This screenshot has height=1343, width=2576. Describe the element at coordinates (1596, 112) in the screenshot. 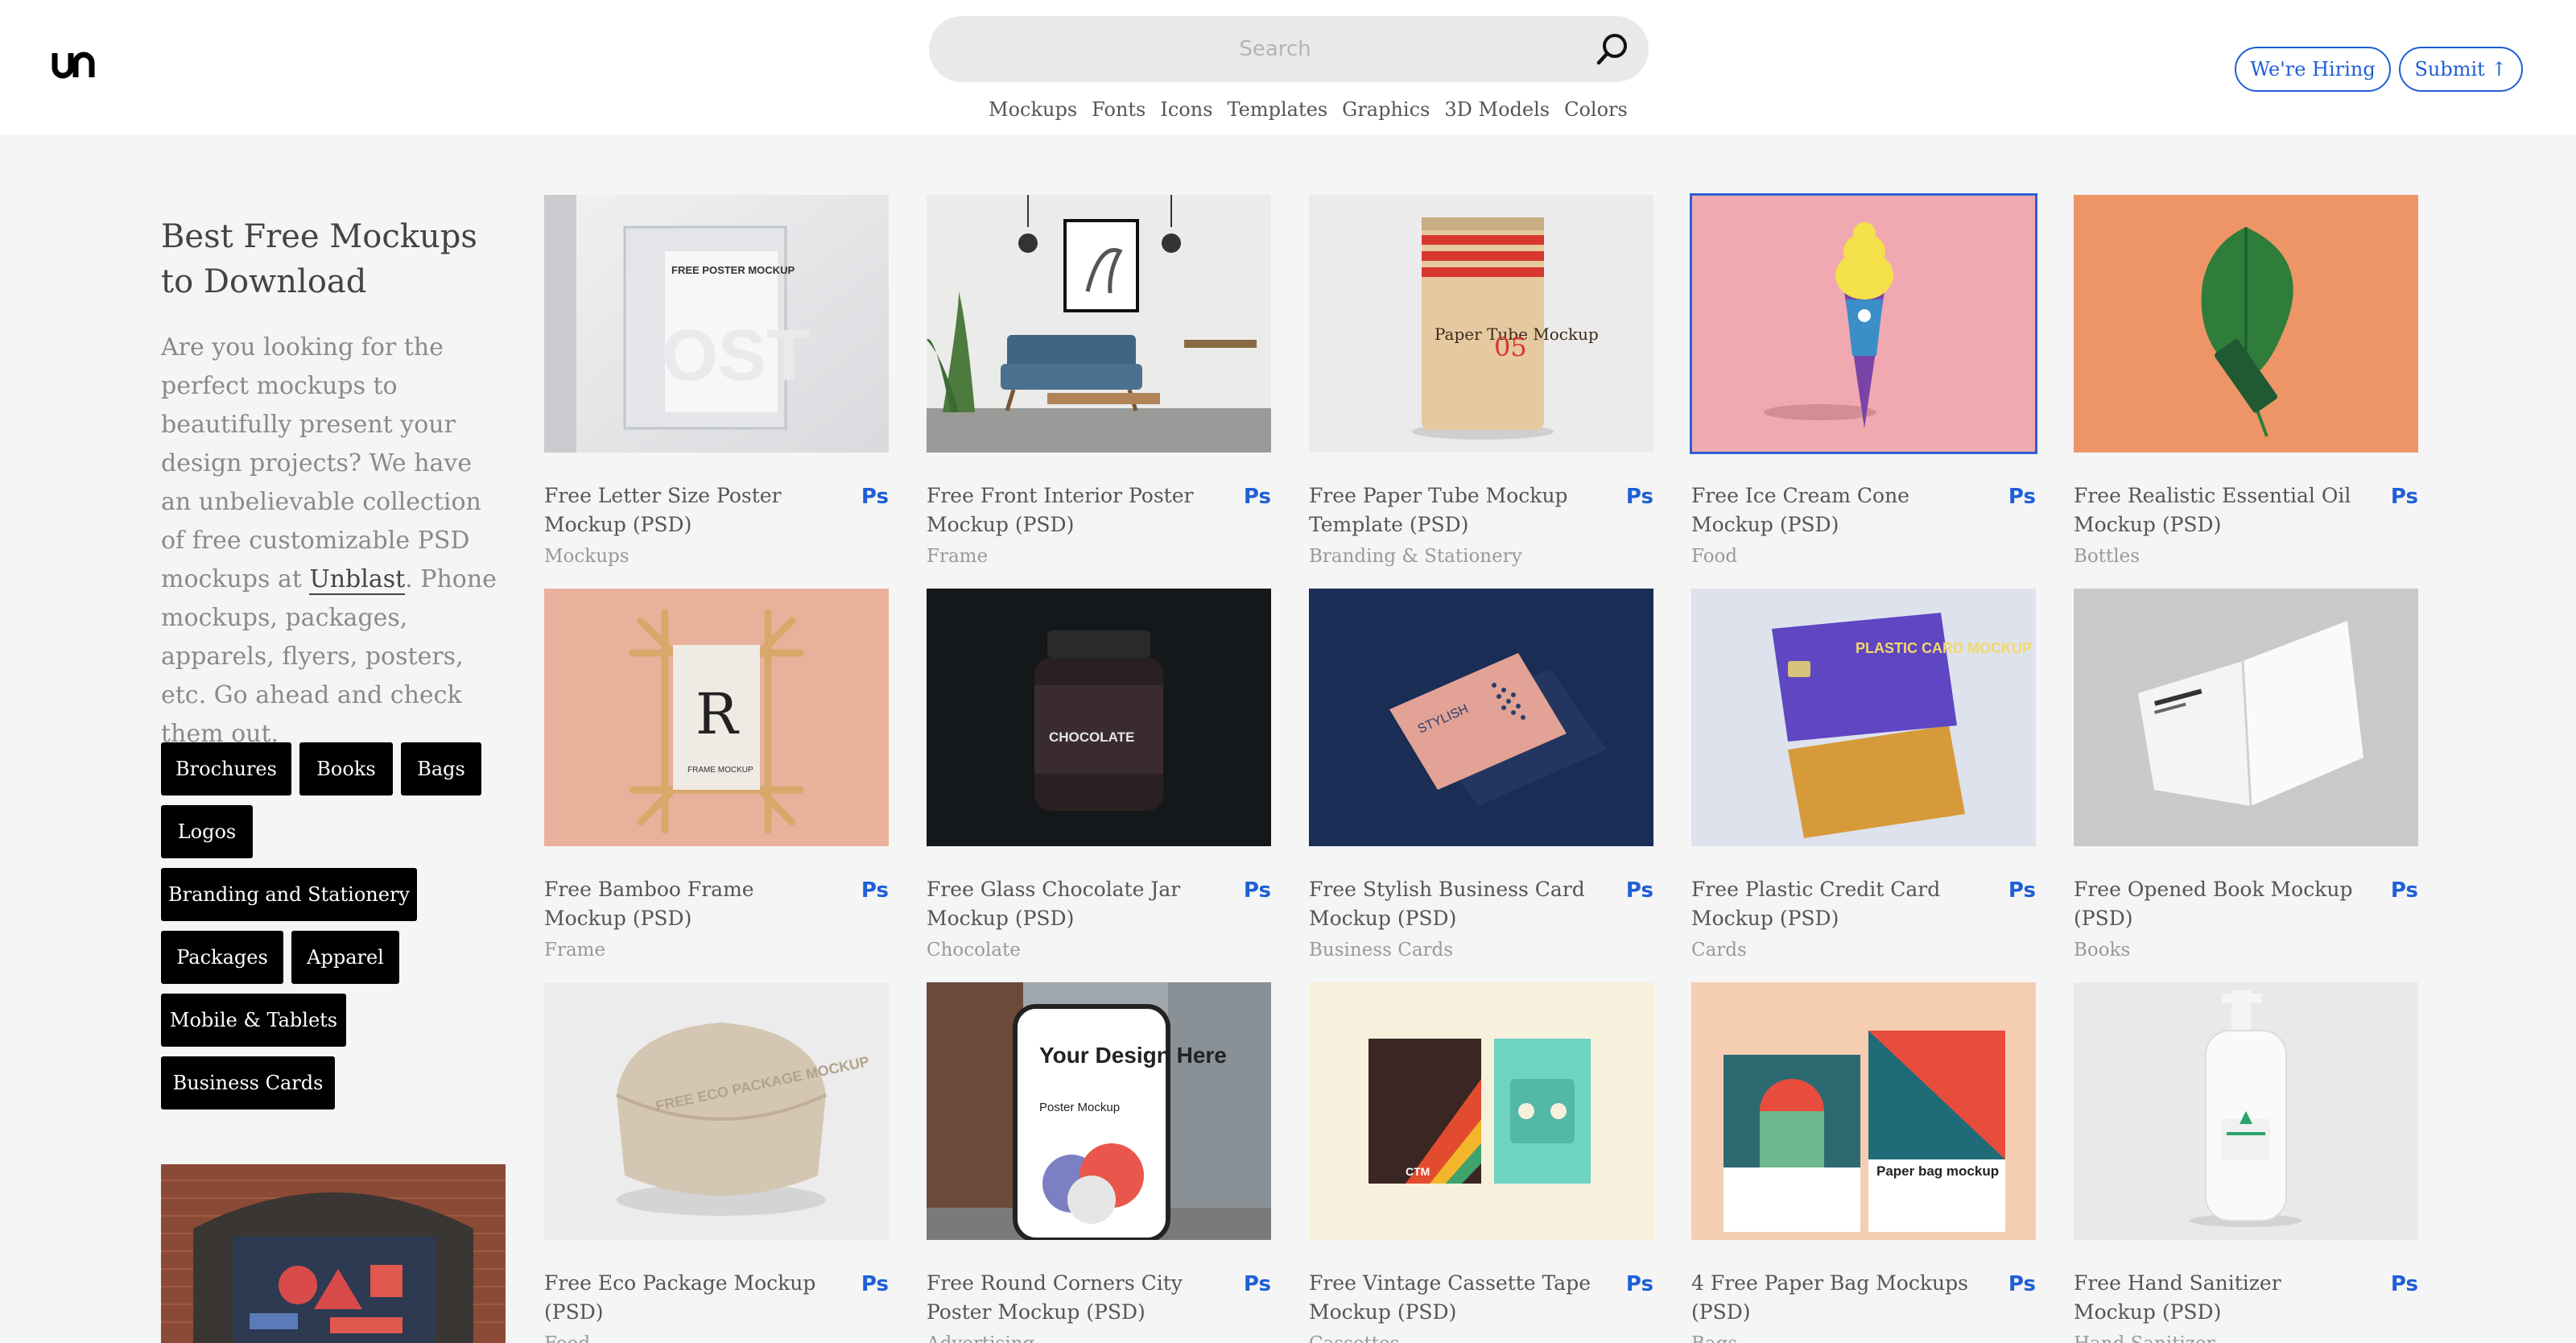

I see `nav-colors: Colors` at that location.